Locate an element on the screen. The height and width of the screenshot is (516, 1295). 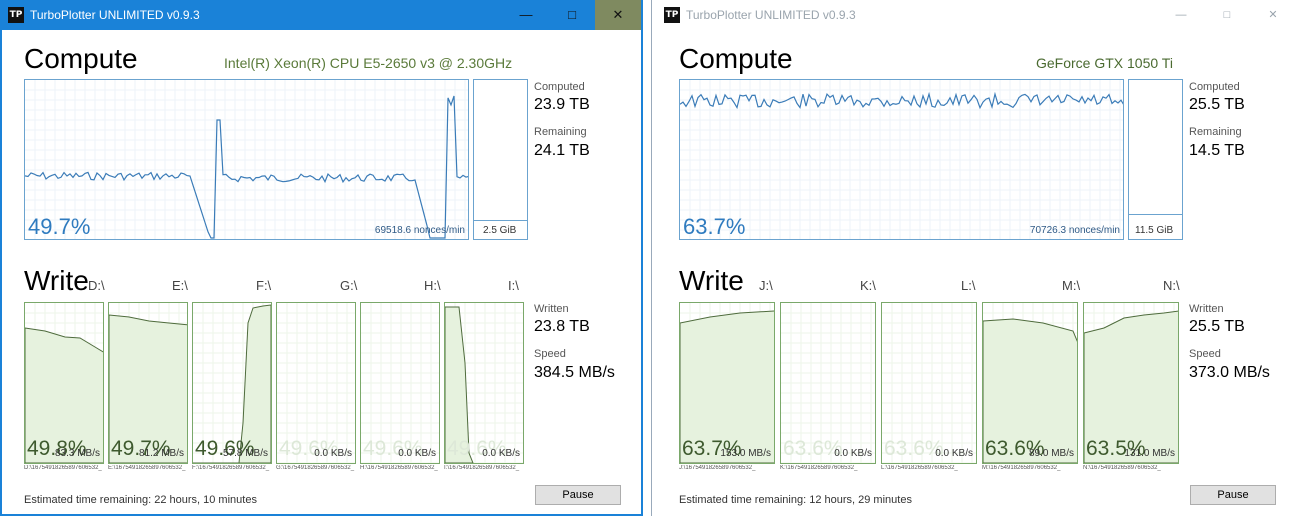
drive-graph: 49.6% 57.8 MB/s is located at coordinates (232, 383).